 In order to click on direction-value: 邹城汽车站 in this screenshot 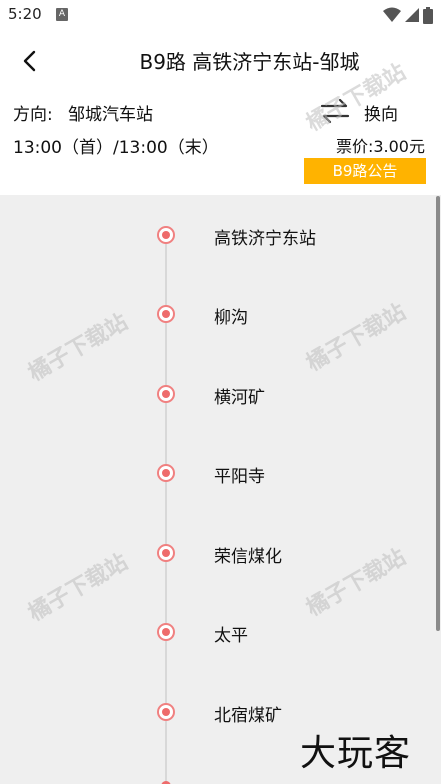, I will do `click(110, 115)`.